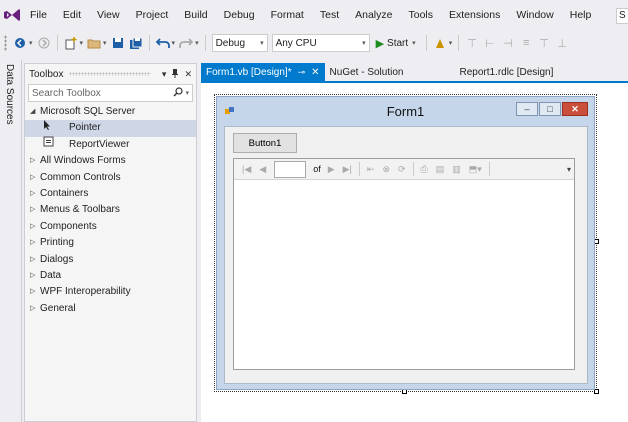 This screenshot has height=422, width=628. What do you see at coordinates (534, 15) in the screenshot?
I see `menu-window: Window` at bounding box center [534, 15].